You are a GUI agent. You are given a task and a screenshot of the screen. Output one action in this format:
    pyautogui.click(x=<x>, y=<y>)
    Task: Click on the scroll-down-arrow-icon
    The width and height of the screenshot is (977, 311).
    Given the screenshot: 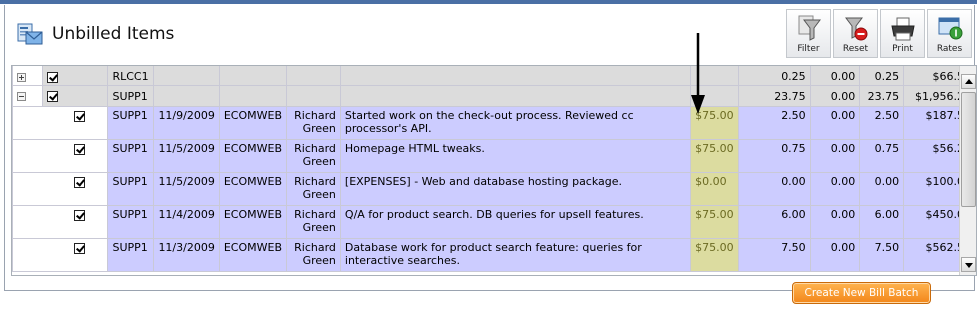 What is the action you would take?
    pyautogui.click(x=968, y=264)
    